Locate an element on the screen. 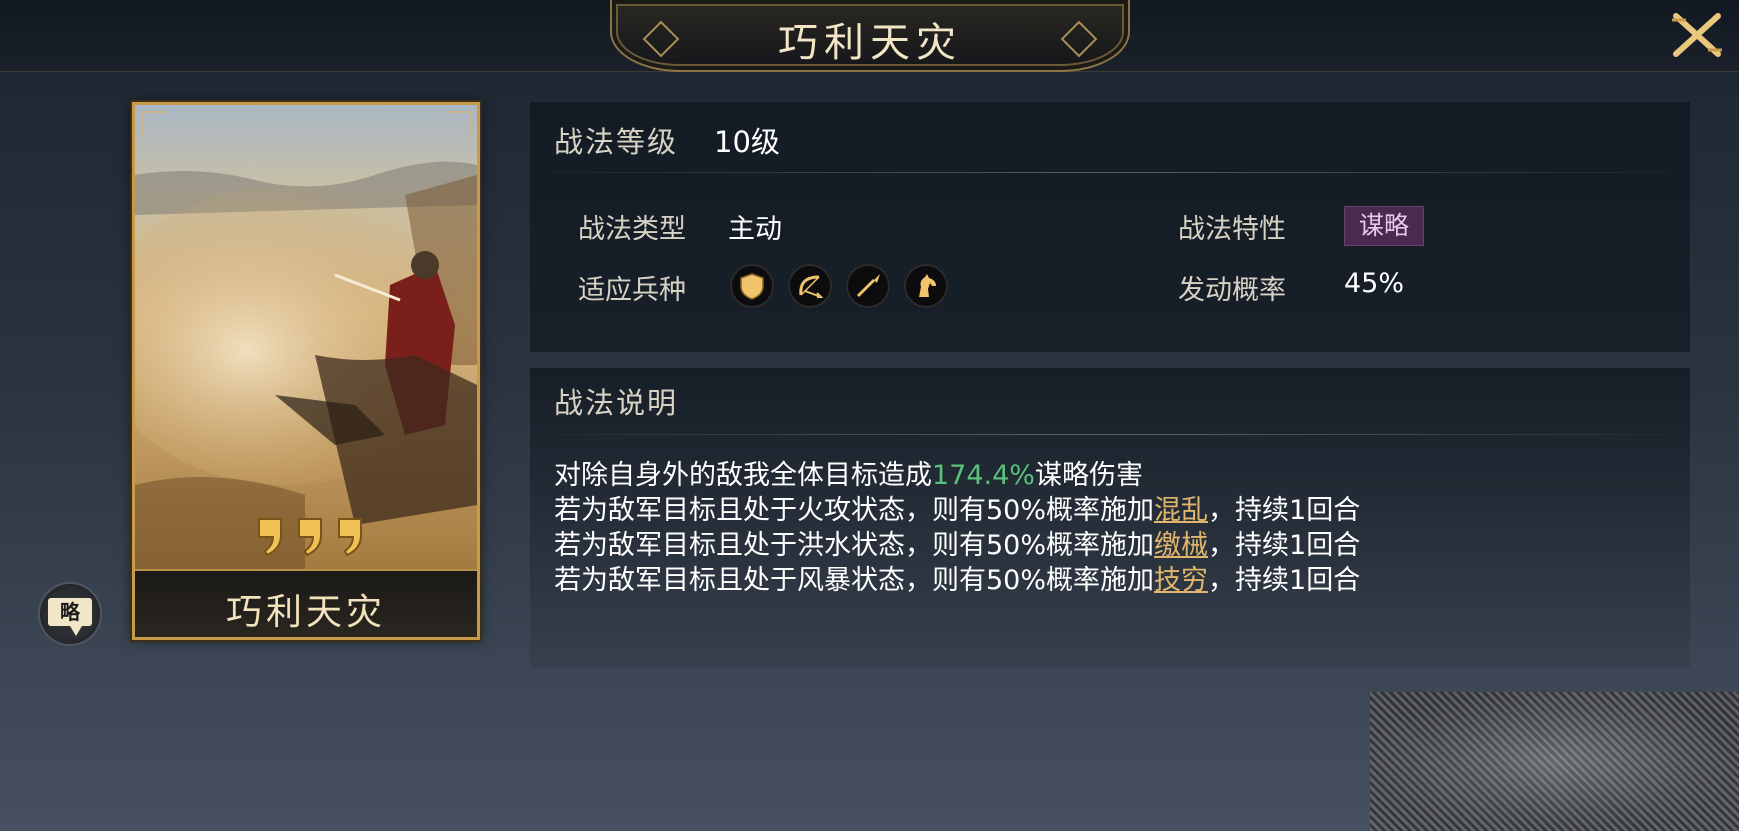 Image resolution: width=1739 pixels, height=831 pixels. type-value: 主动 is located at coordinates (755, 229).